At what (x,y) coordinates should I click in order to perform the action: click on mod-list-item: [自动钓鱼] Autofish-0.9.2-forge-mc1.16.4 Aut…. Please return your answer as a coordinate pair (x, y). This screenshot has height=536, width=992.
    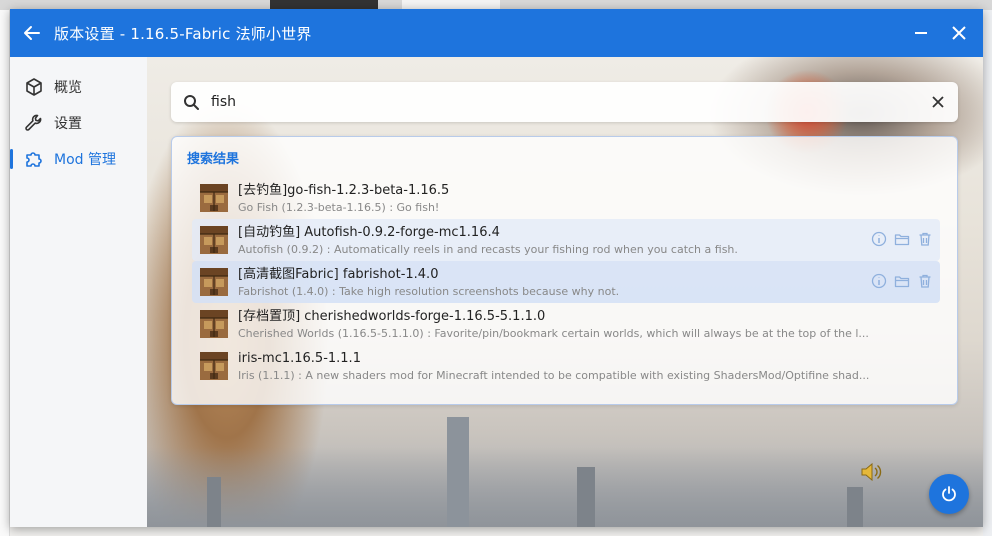
    Looking at the image, I should click on (566, 240).